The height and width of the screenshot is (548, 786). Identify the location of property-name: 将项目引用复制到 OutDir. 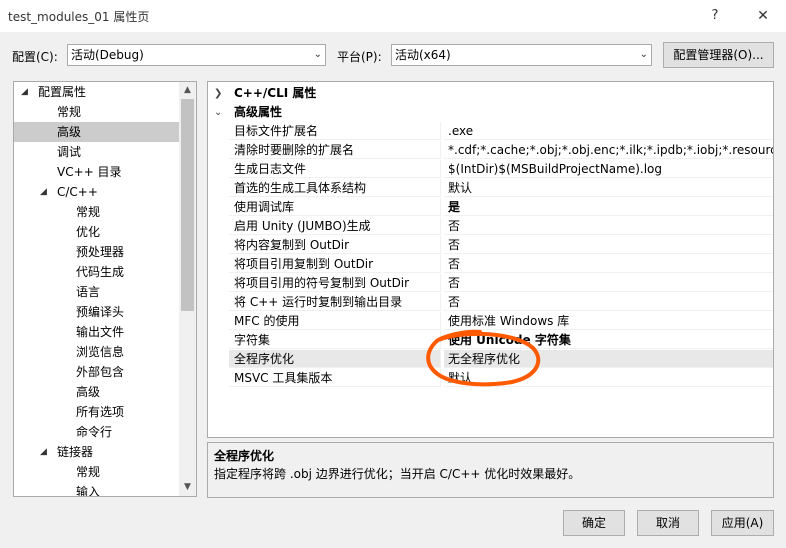
(335, 264).